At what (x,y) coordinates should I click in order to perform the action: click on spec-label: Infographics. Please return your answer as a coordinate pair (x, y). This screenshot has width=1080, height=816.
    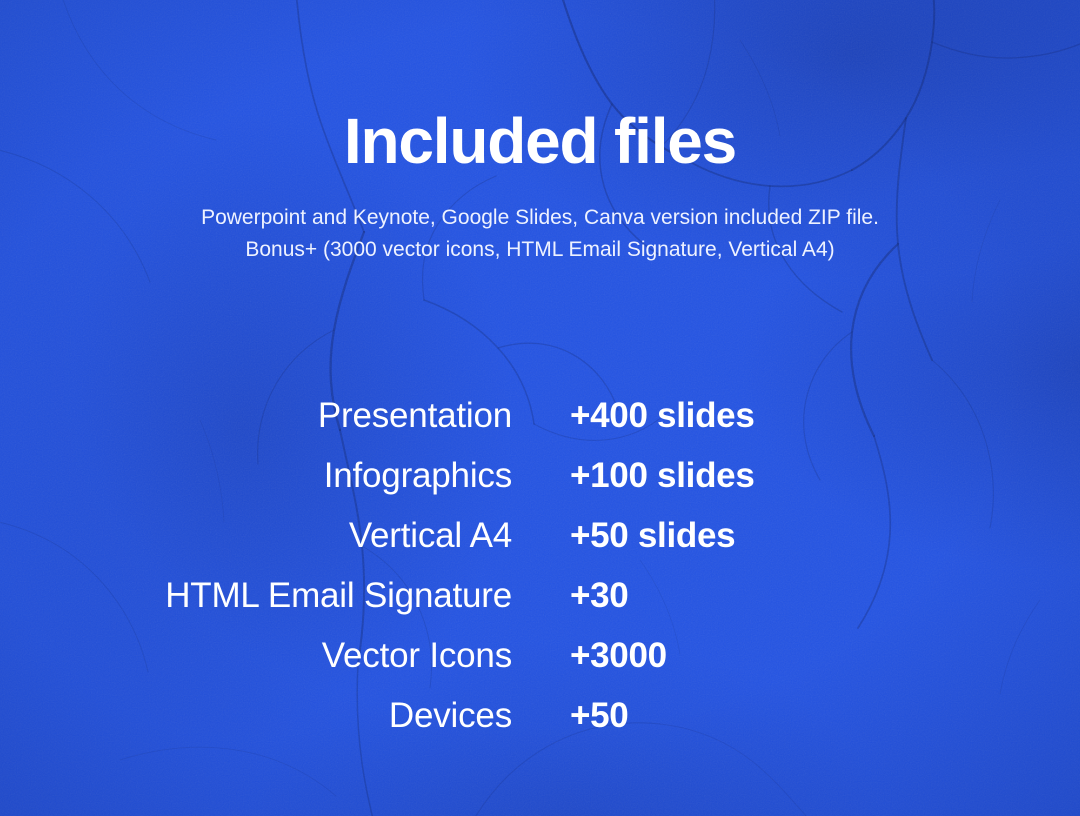
    Looking at the image, I should click on (417, 475).